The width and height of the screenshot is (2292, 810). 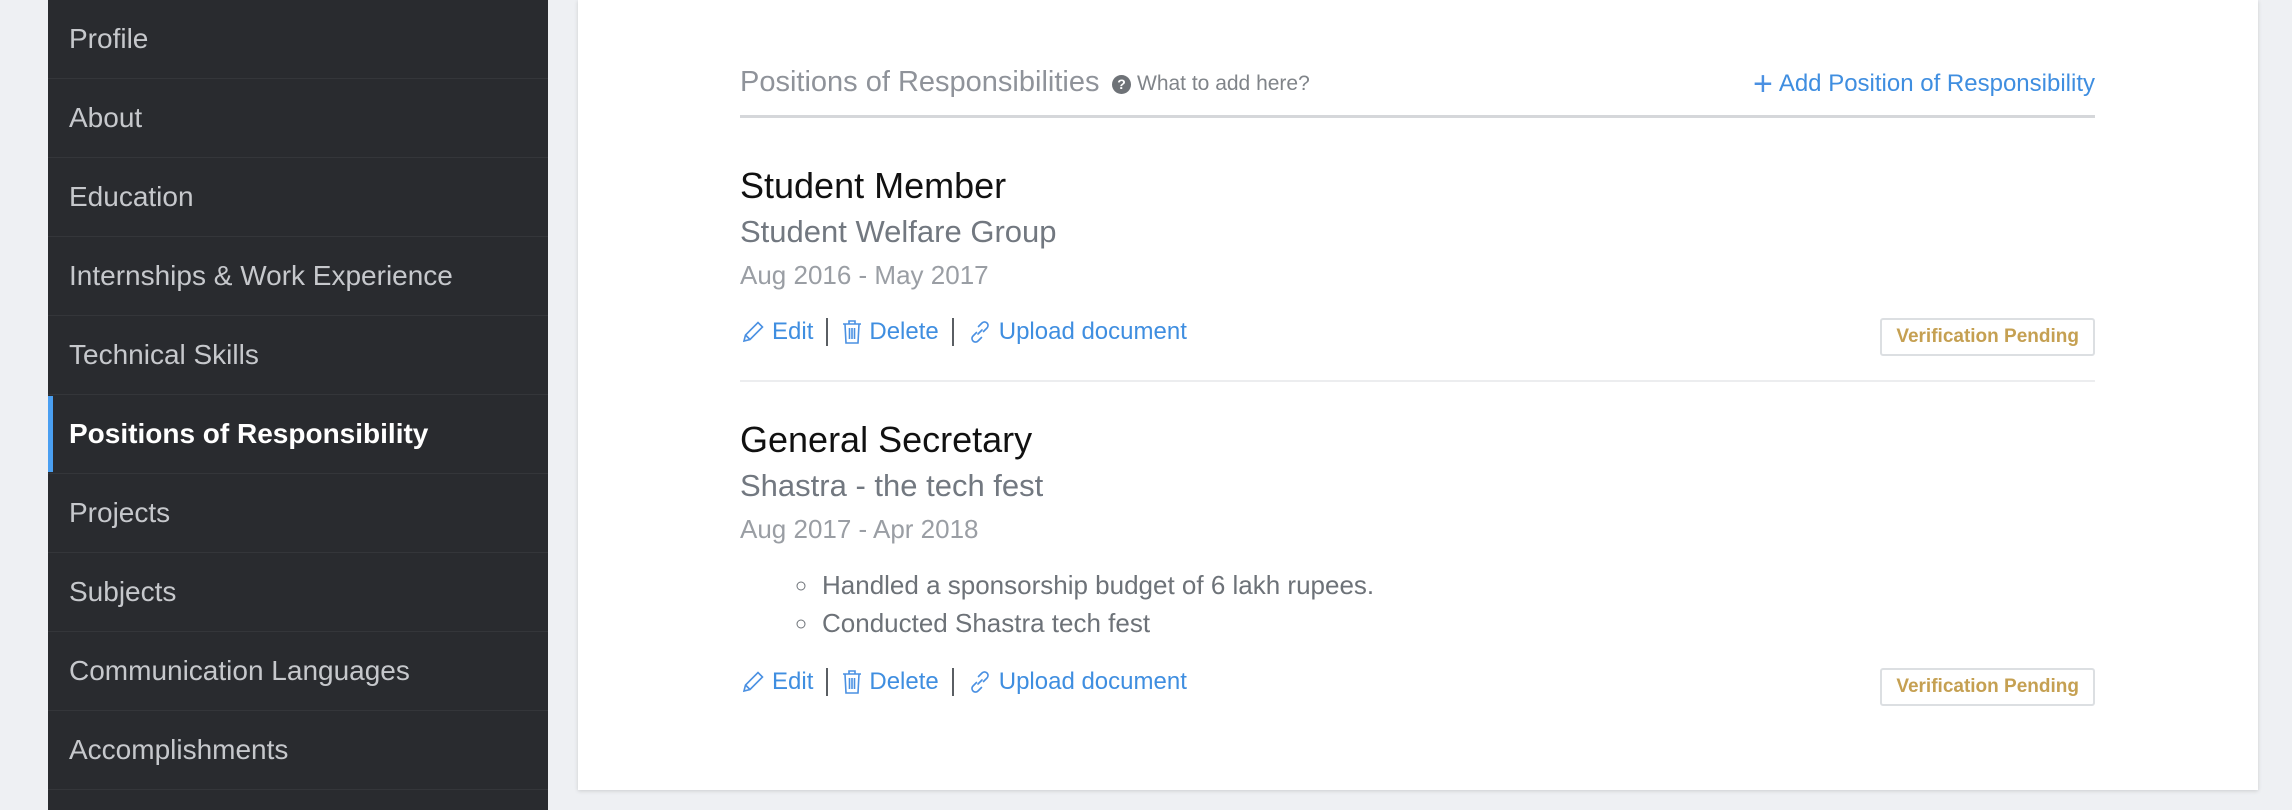 I want to click on position-title: Student Member, so click(x=873, y=185).